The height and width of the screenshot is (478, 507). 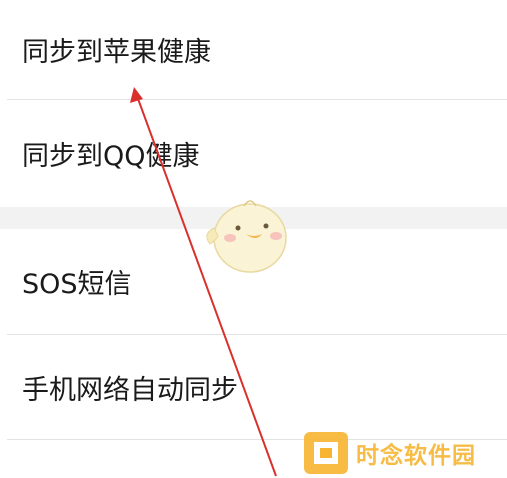 What do you see at coordinates (111, 156) in the screenshot?
I see `setting-item-label: 同步到QQ健康` at bounding box center [111, 156].